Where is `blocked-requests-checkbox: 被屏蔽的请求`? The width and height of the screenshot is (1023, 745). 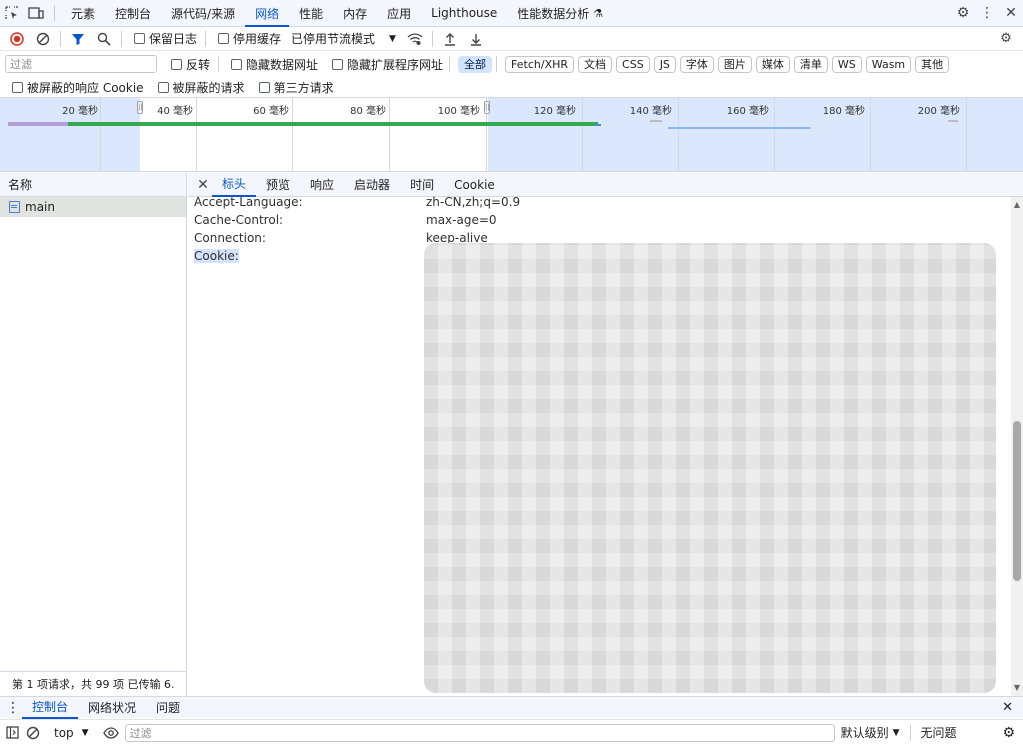 blocked-requests-checkbox: 被屏蔽的请求 is located at coordinates (201, 87).